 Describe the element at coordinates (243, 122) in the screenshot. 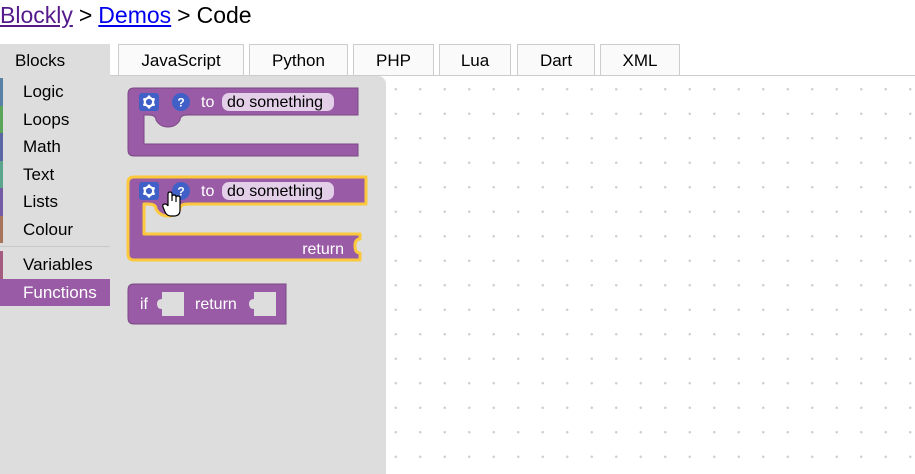

I see `procedure-noreturn-block: ? to do something` at that location.